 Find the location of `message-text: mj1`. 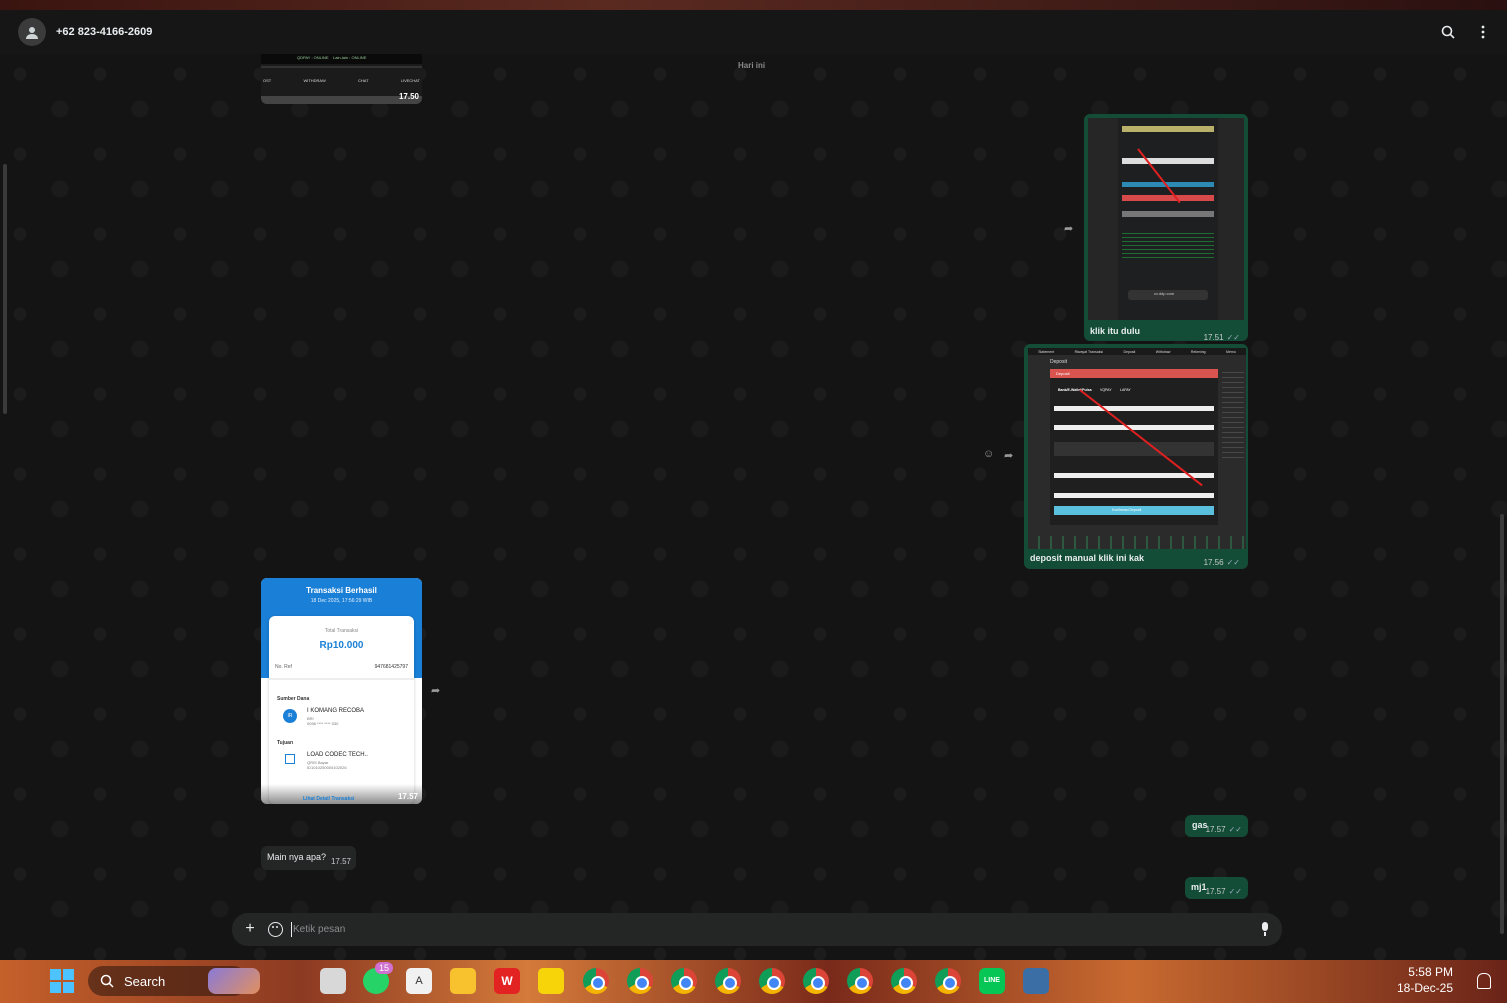

message-text: mj1 is located at coordinates (1199, 887).